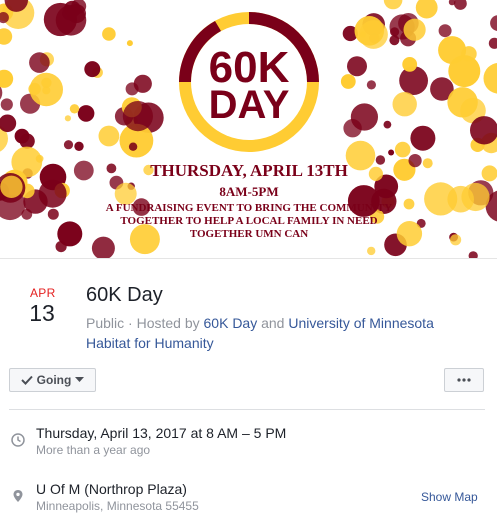 The height and width of the screenshot is (531, 497). What do you see at coordinates (248, 191) in the screenshot?
I see `banner-time: 8AM-5PM` at bounding box center [248, 191].